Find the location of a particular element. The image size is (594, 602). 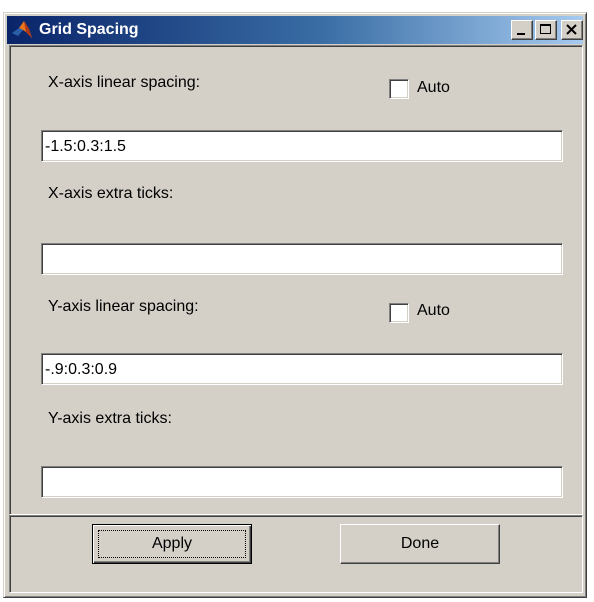

maximize-icon is located at coordinates (545, 29).